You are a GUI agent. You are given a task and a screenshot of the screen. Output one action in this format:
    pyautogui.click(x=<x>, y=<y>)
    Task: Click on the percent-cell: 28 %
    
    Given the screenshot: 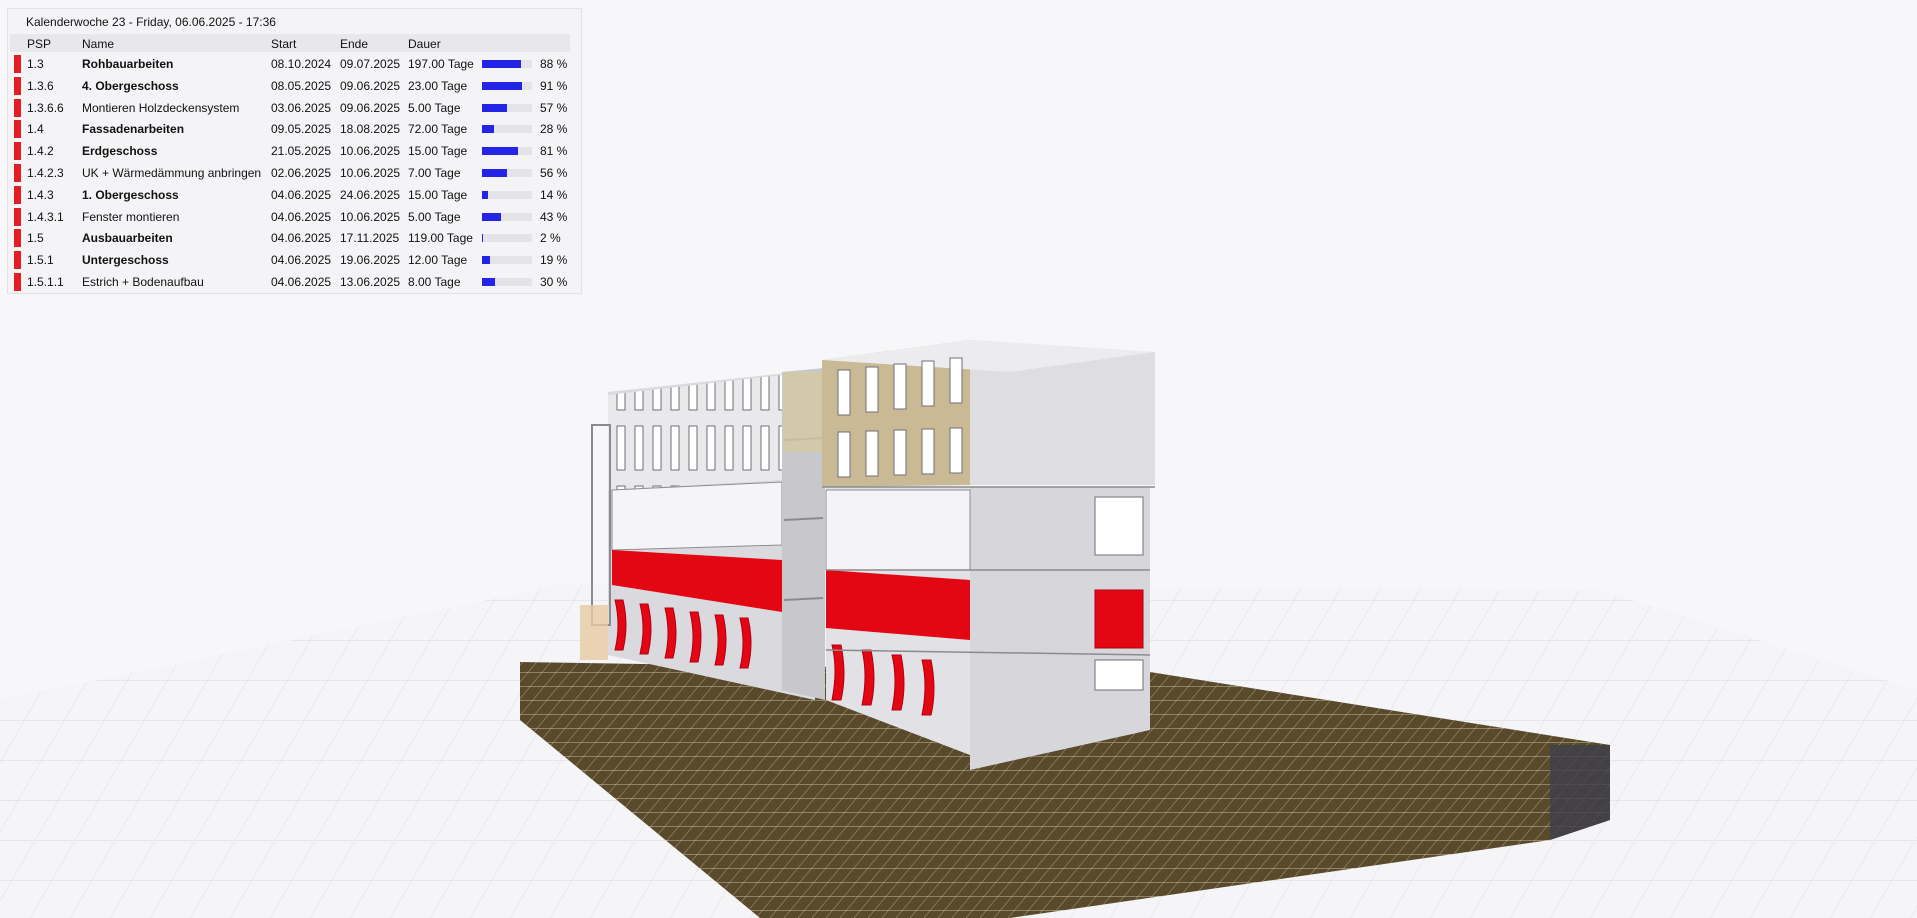 What is the action you would take?
    pyautogui.click(x=554, y=129)
    